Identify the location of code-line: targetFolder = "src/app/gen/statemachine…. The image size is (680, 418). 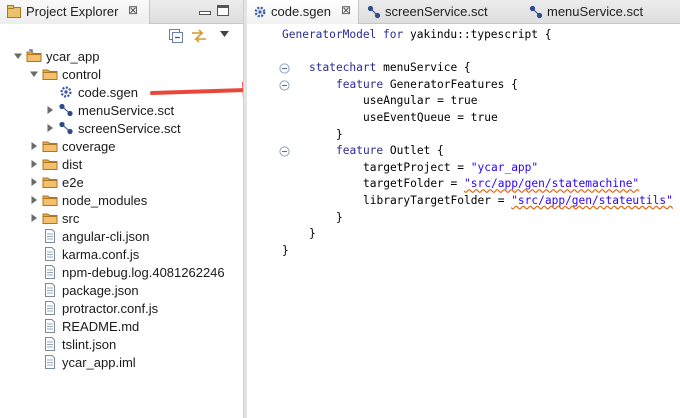
(501, 184).